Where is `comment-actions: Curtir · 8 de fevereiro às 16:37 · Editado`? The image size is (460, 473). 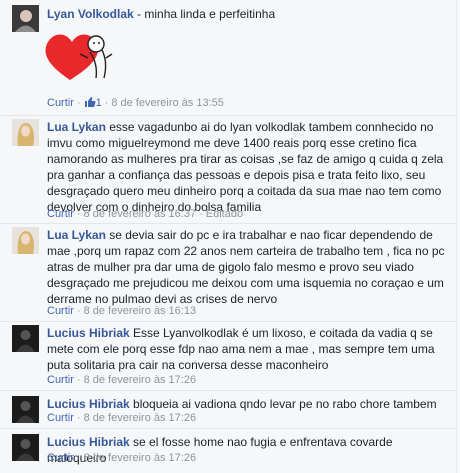 comment-actions: Curtir · 8 de fevereiro às 16:37 · Editado is located at coordinates (145, 214).